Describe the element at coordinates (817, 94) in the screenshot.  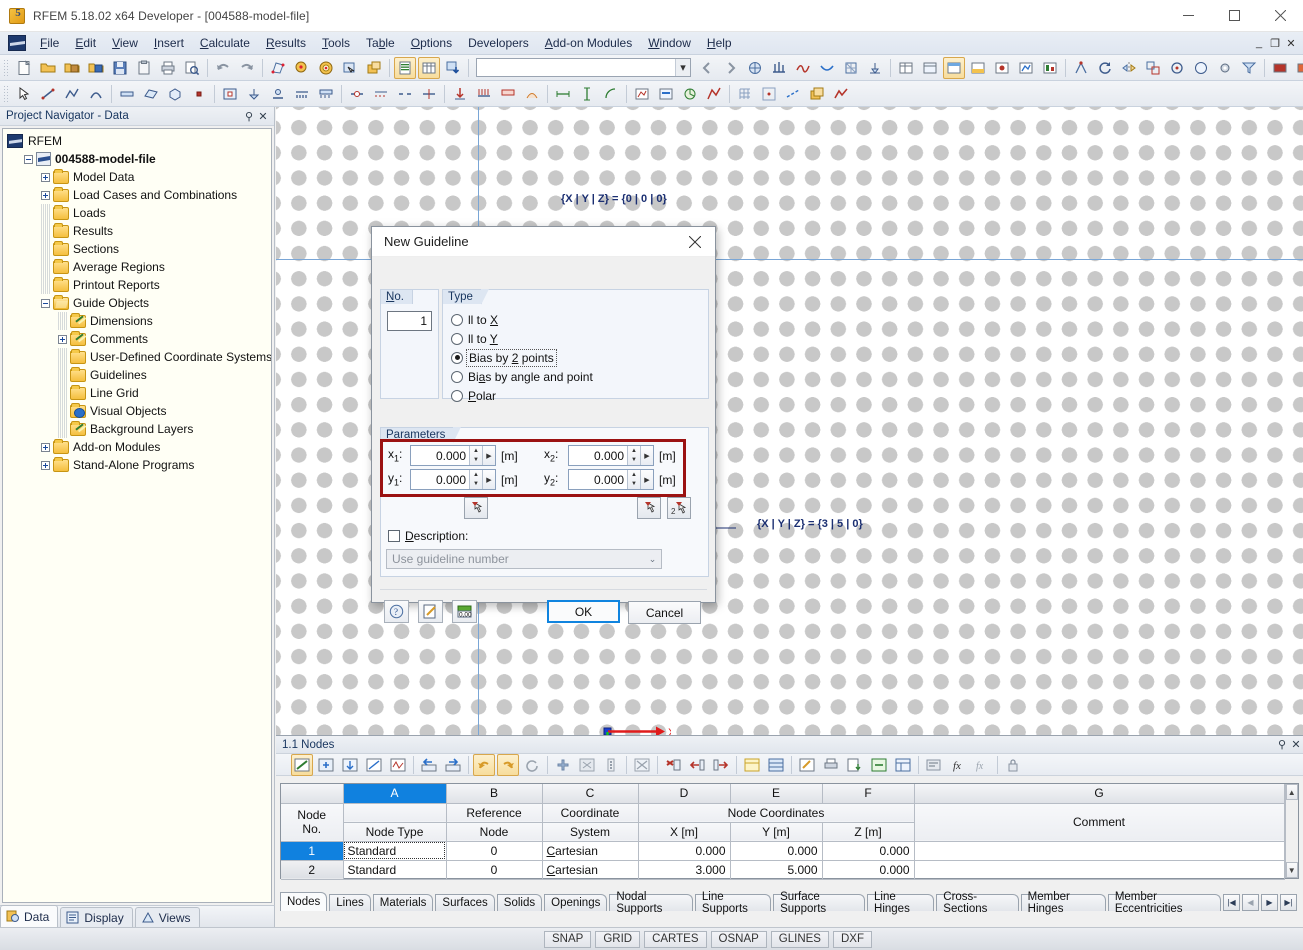
I see `bg-layer-icon` at that location.